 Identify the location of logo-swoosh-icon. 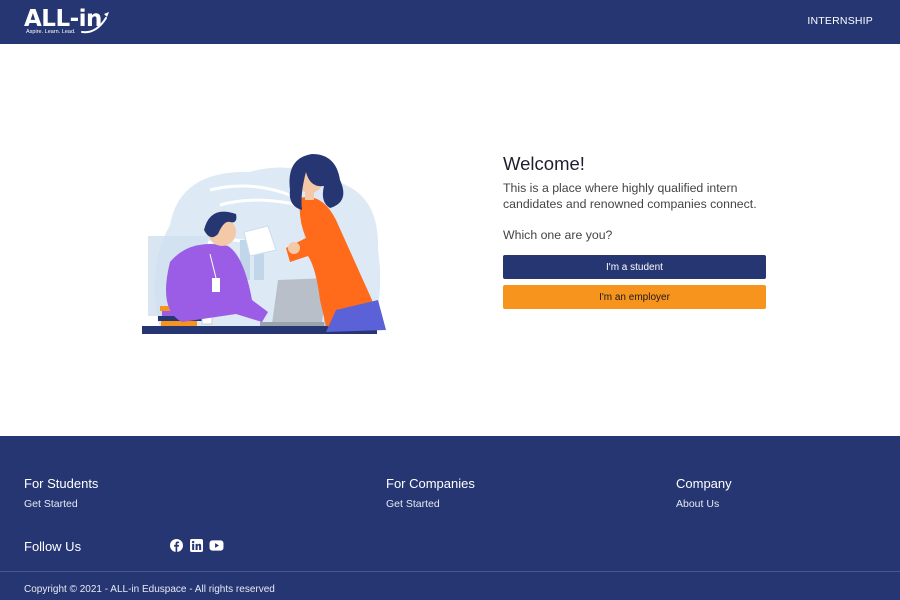
(95, 23).